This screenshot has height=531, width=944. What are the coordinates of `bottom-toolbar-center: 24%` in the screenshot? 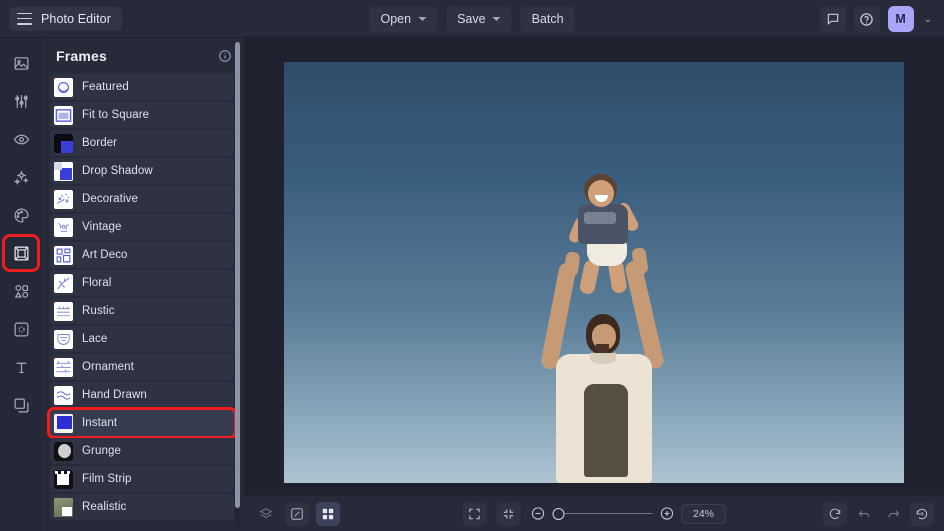 It's located at (594, 513).